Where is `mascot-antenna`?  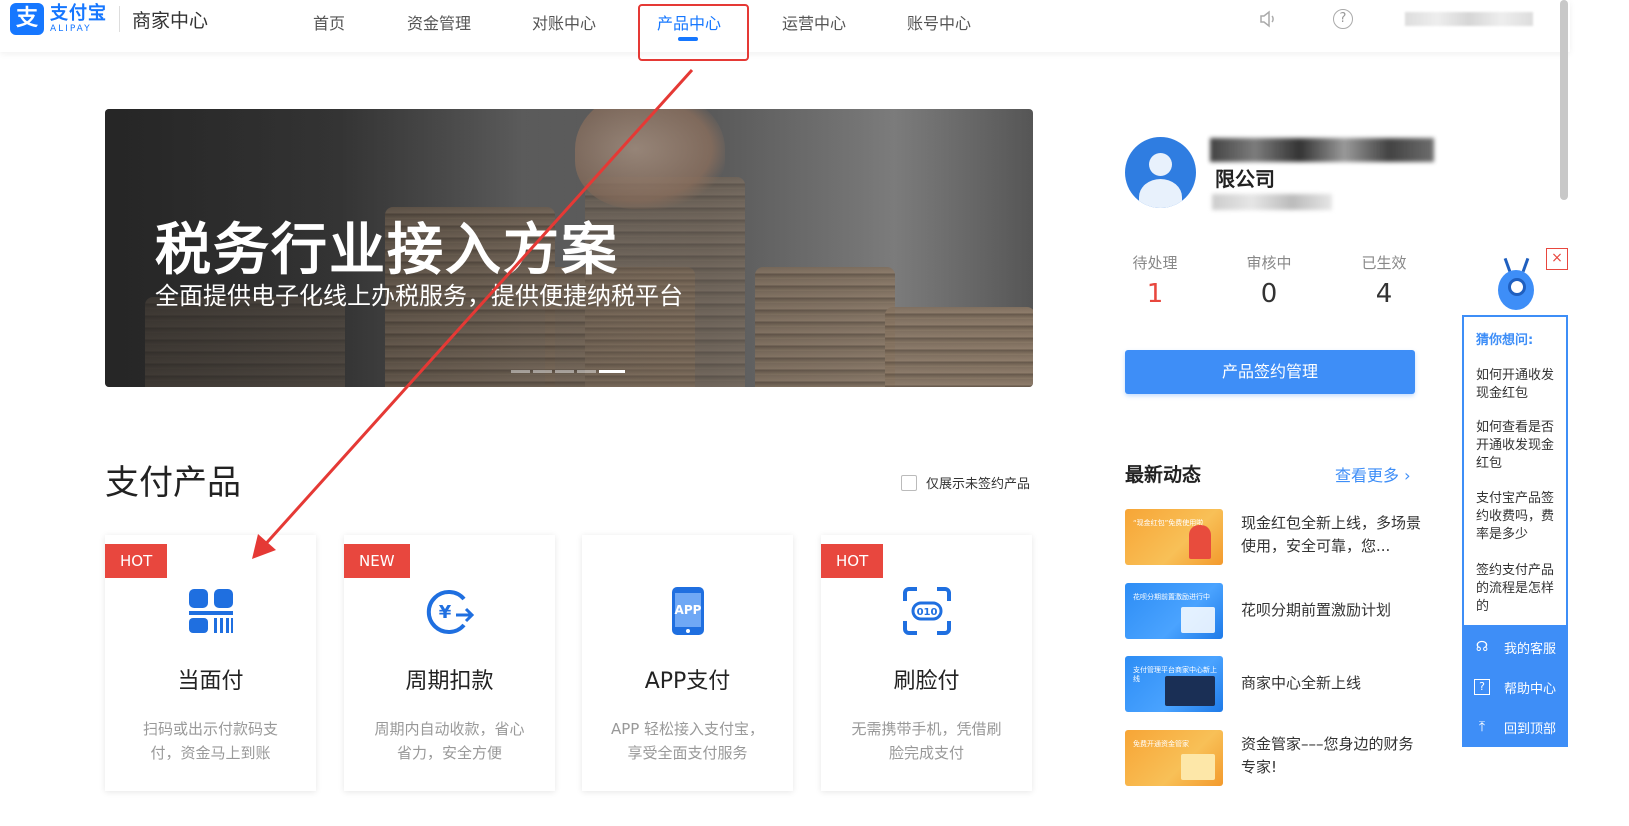
mascot-antenna is located at coordinates (1525, 265).